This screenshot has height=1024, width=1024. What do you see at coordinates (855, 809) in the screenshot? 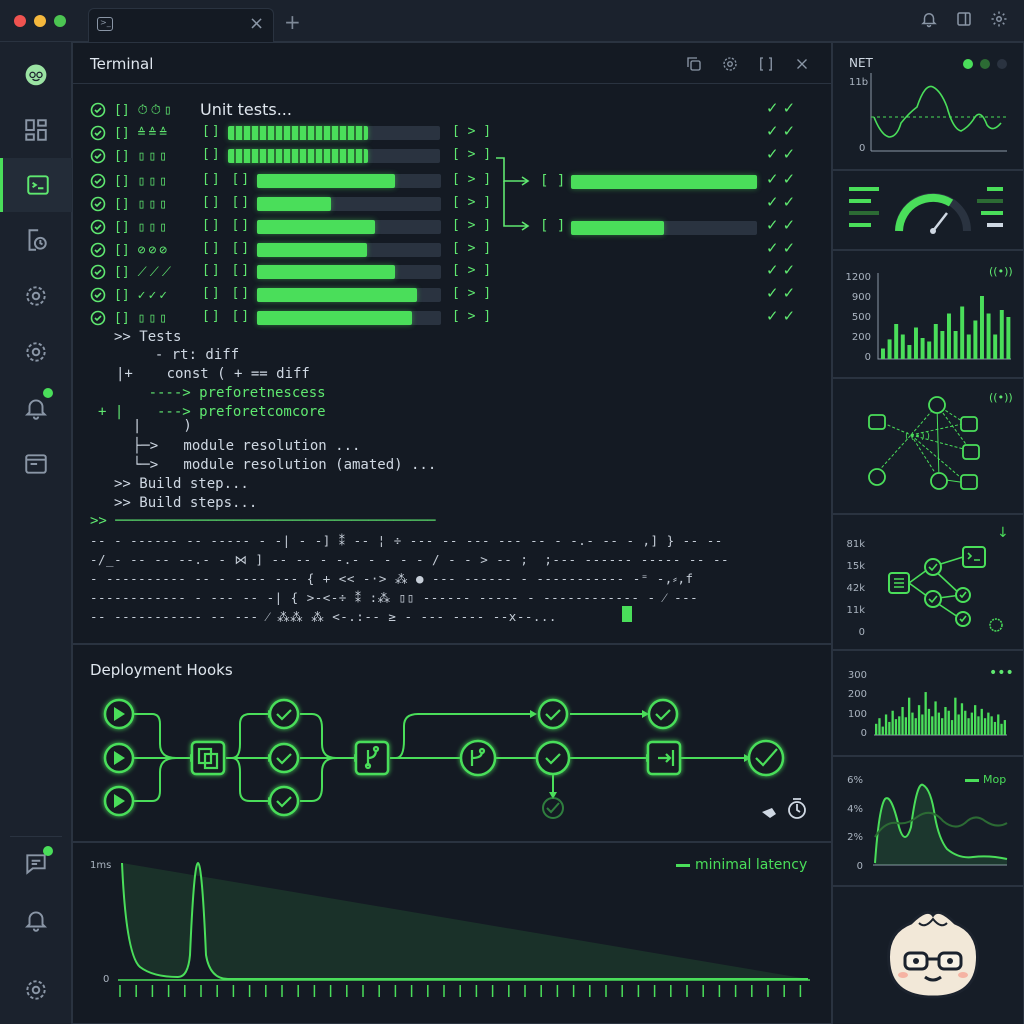
I see `y-tick-label: 4%` at bounding box center [855, 809].